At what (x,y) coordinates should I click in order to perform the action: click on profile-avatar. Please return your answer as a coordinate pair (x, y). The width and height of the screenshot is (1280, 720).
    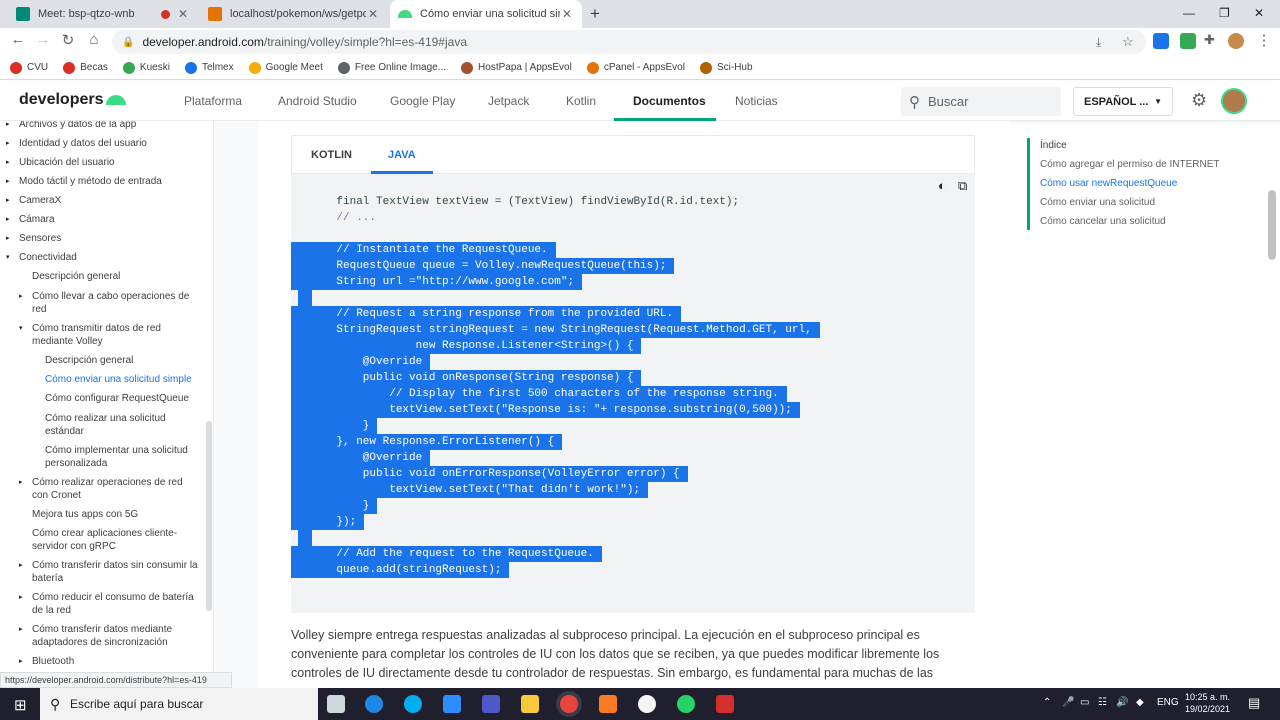
    Looking at the image, I should click on (1236, 41).